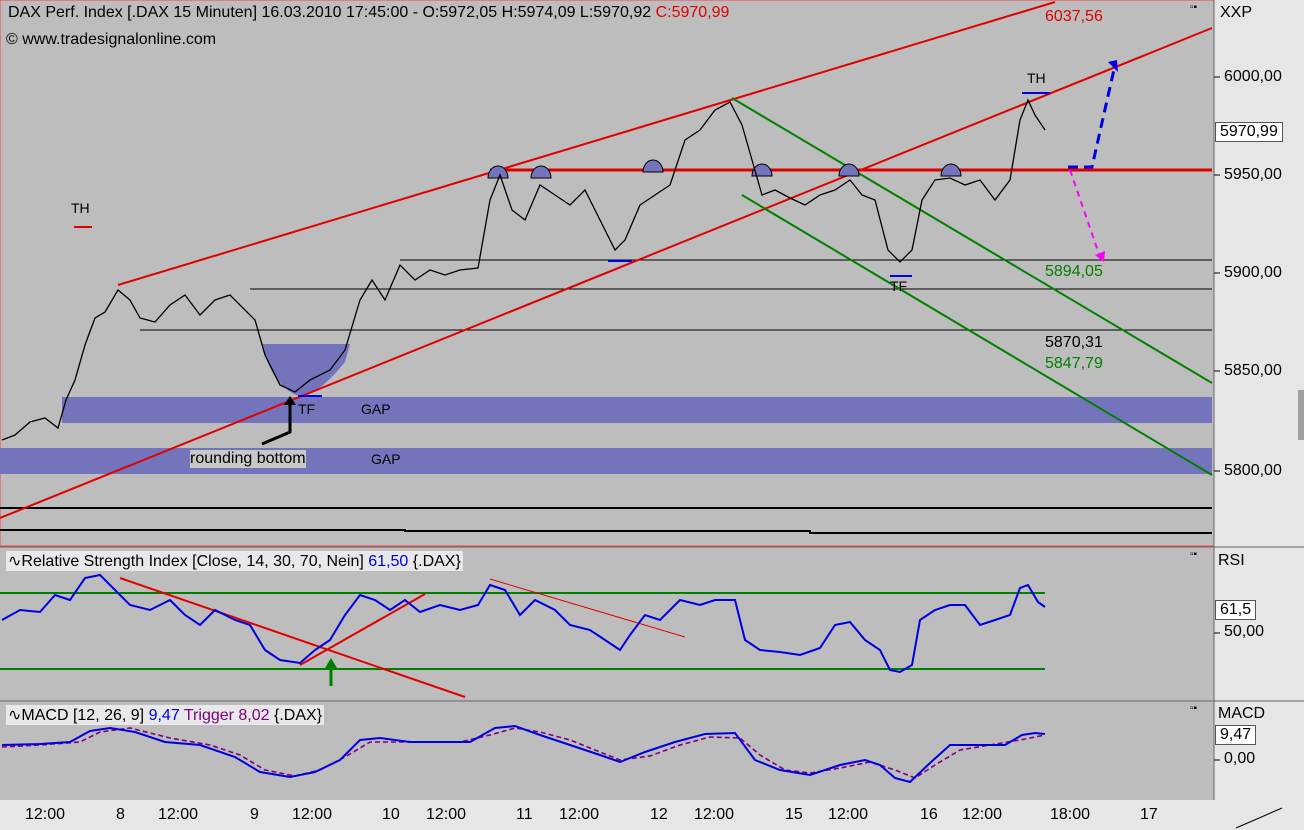 The image size is (1304, 830). What do you see at coordinates (899, 286) in the screenshot?
I see `label-tf-right: TF` at bounding box center [899, 286].